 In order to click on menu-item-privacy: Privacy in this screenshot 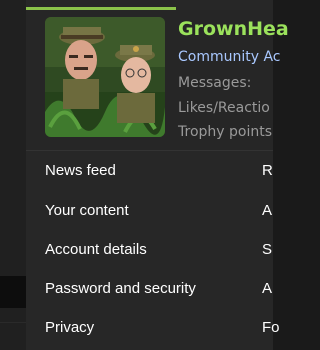, I will do `click(69, 327)`.